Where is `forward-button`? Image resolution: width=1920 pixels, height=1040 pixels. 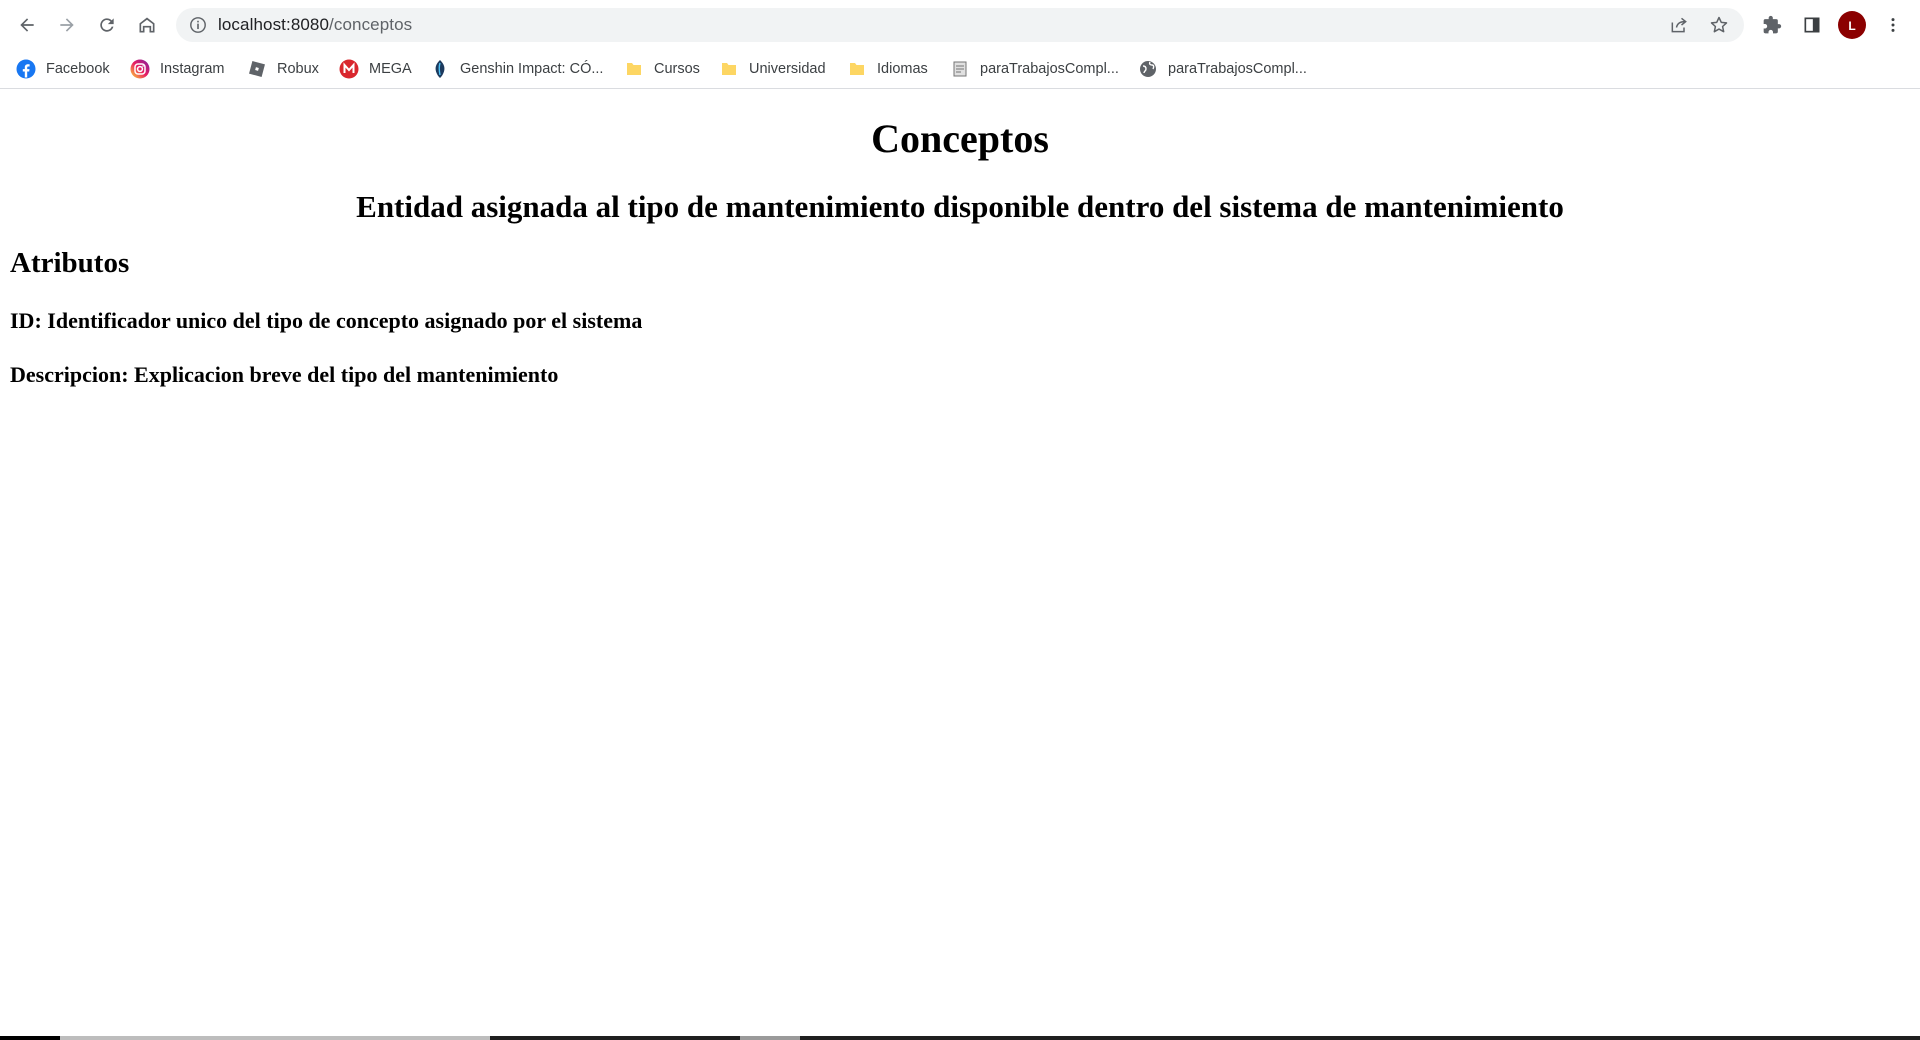 forward-button is located at coordinates (67, 25).